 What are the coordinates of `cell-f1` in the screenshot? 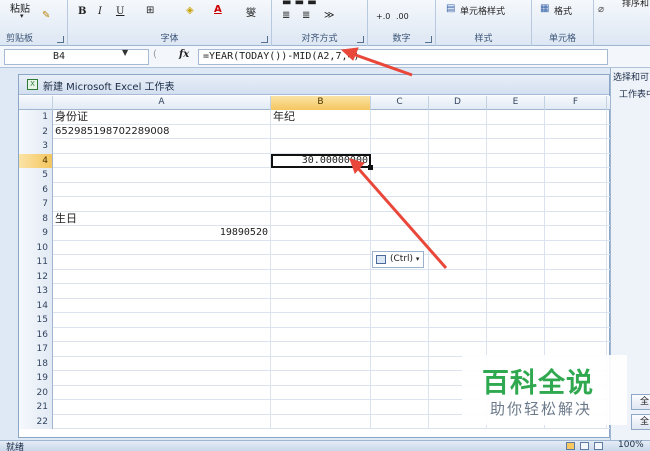 It's located at (576, 117).